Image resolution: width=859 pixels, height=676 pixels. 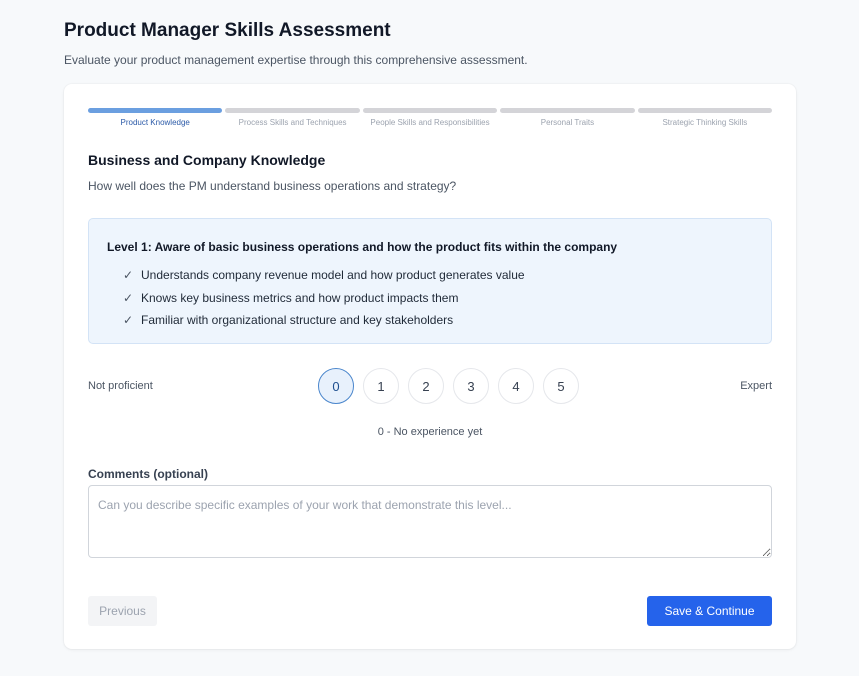 What do you see at coordinates (148, 474) in the screenshot?
I see `comments-label: Comments (optional)` at bounding box center [148, 474].